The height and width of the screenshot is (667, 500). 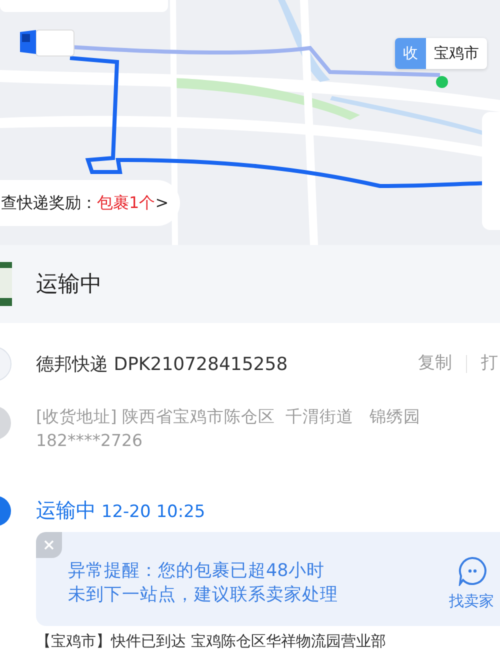 What do you see at coordinates (6, 364) in the screenshot?
I see `courier-logo-icon` at bounding box center [6, 364].